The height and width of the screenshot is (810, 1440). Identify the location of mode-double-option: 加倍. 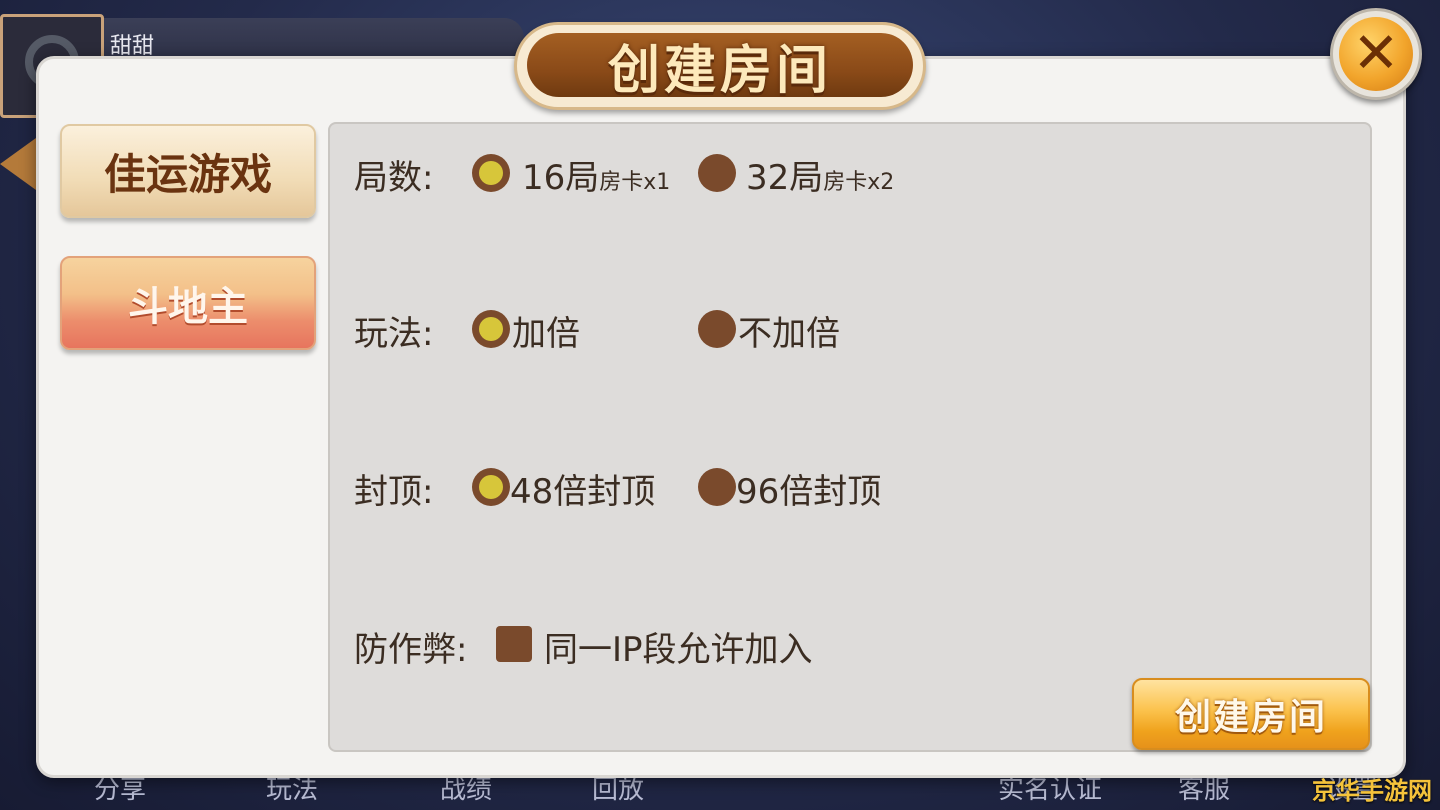
(546, 330).